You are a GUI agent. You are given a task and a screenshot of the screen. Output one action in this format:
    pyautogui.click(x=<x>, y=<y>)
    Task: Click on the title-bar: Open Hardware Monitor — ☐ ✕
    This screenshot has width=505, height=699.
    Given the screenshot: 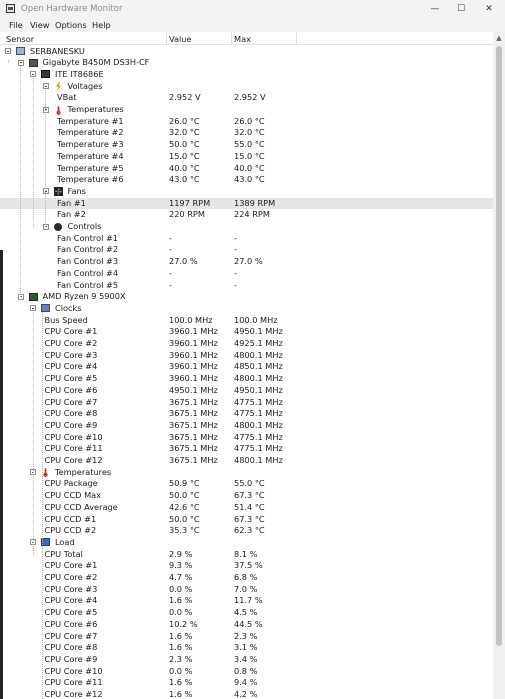 What is the action you would take?
    pyautogui.click(x=252, y=9)
    